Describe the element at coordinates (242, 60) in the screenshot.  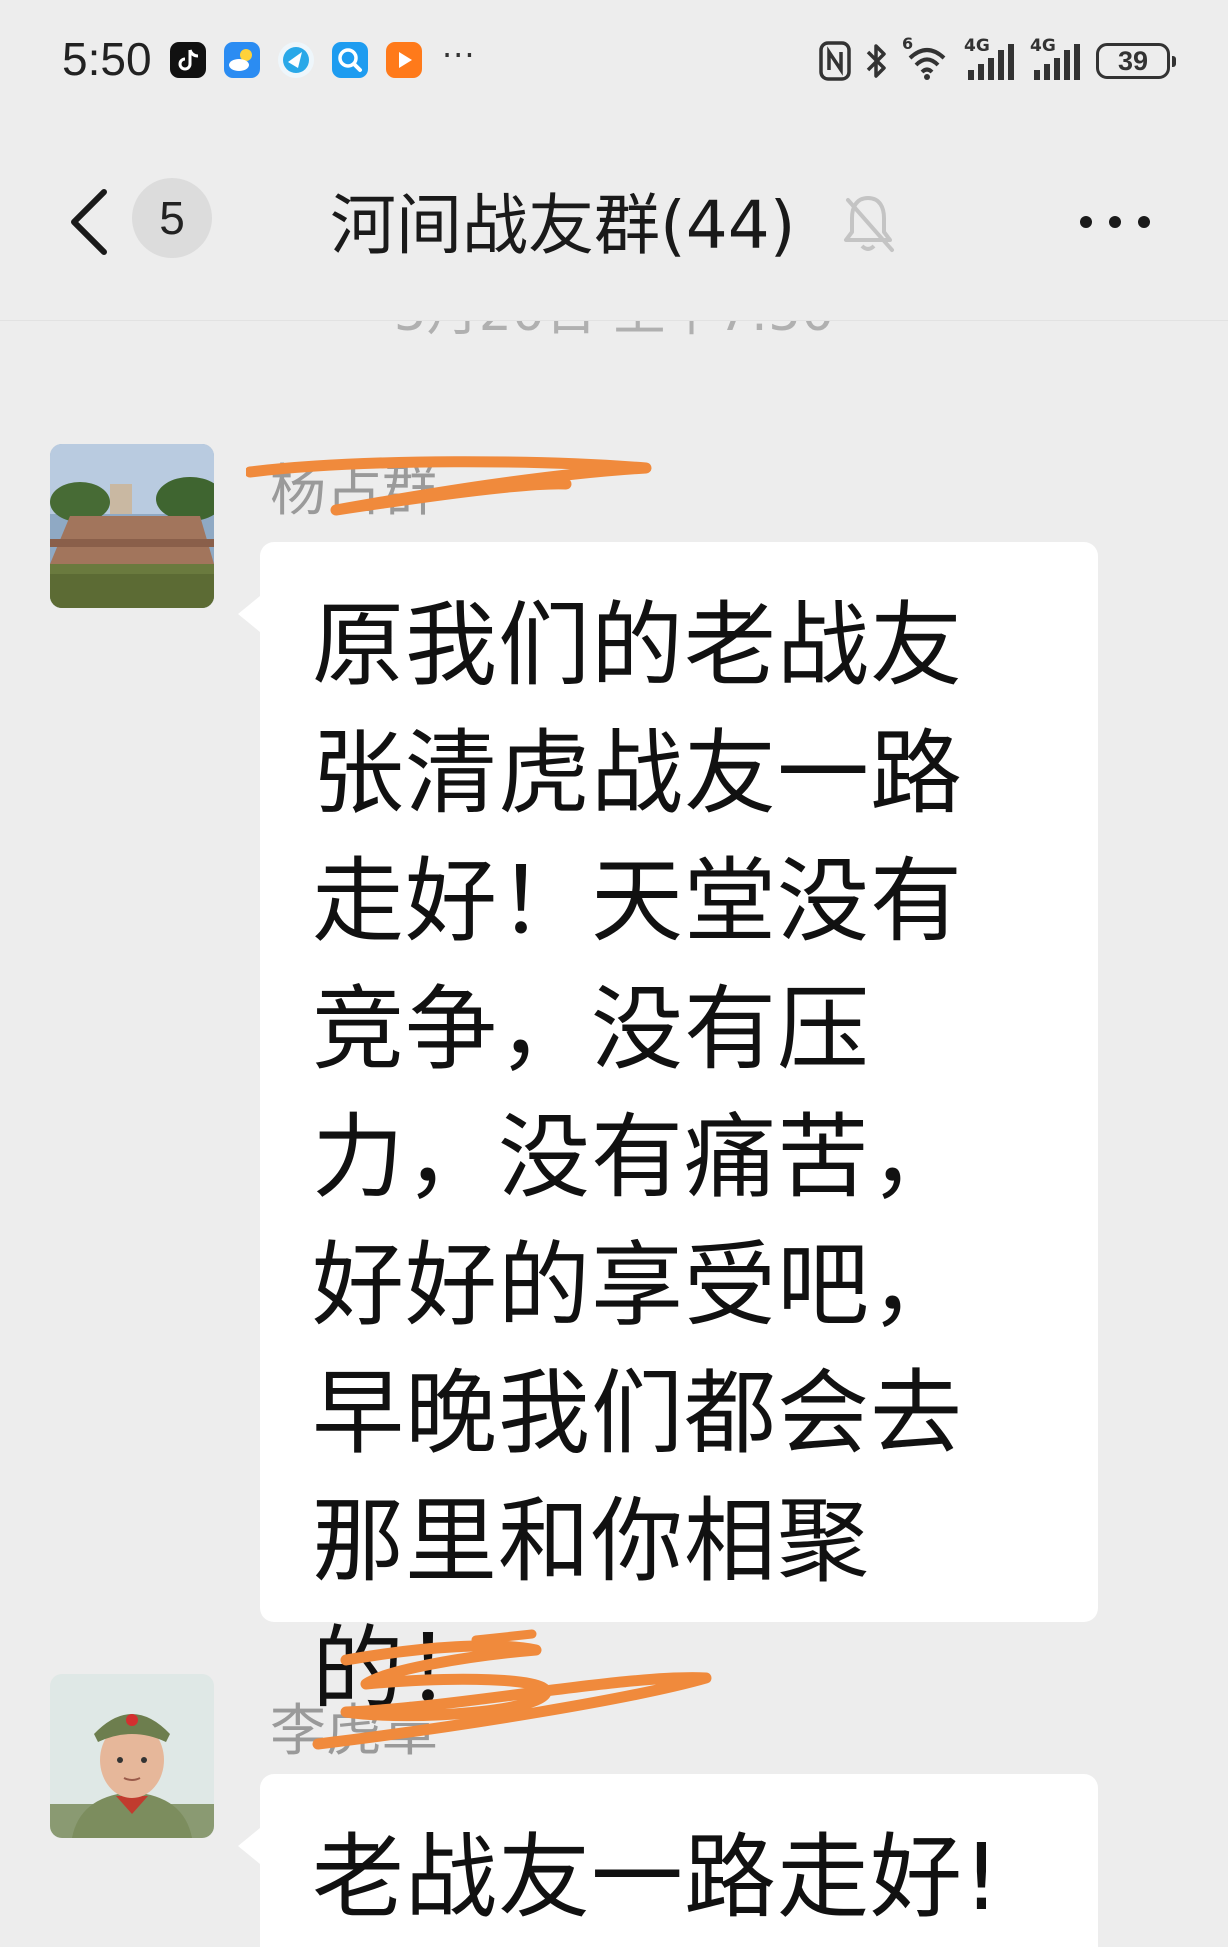
I see `weather-icon` at that location.